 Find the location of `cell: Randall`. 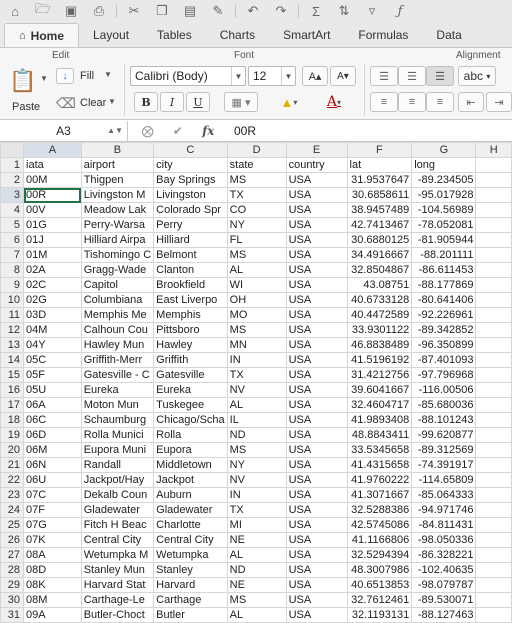

cell: Randall is located at coordinates (117, 465).